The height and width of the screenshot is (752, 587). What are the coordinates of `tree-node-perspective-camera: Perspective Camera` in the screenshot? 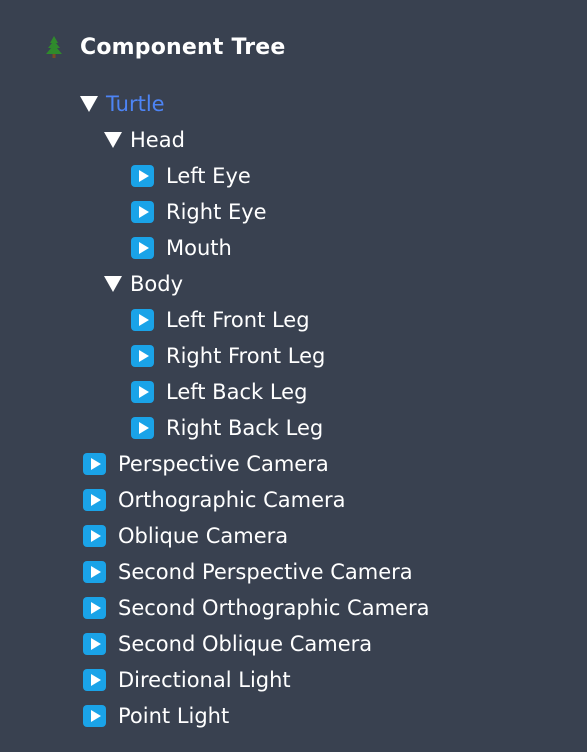 It's located at (214, 464).